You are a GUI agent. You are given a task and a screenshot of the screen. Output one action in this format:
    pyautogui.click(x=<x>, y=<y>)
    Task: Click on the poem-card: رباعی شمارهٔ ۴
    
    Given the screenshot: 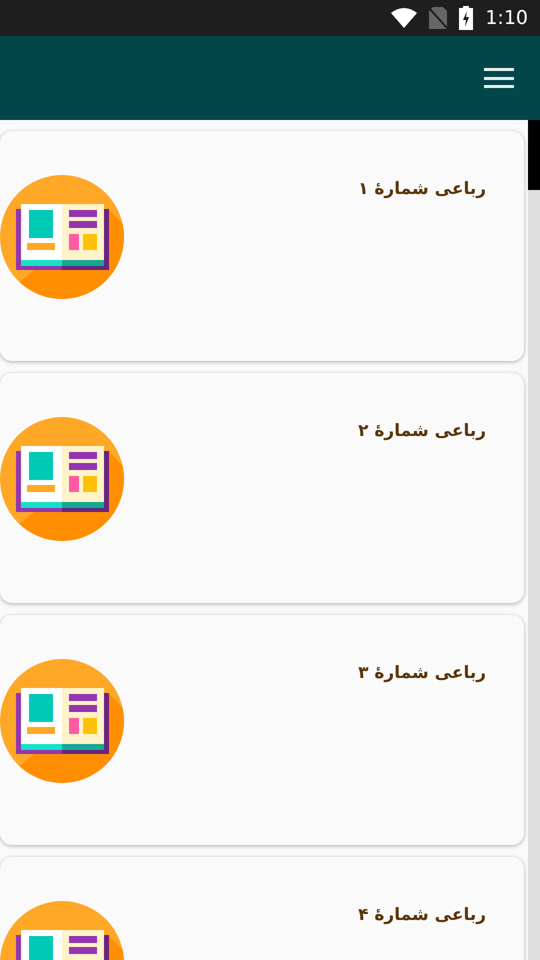 What is the action you would take?
    pyautogui.click(x=262, y=908)
    